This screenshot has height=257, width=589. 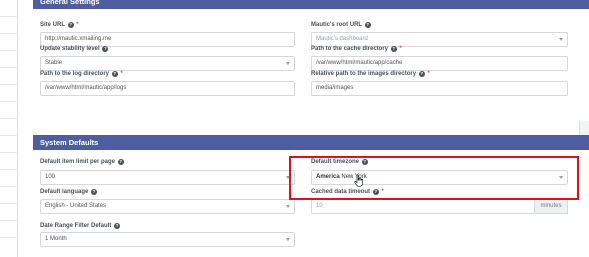 I want to click on date-range-value: 1 Month, so click(x=56, y=239).